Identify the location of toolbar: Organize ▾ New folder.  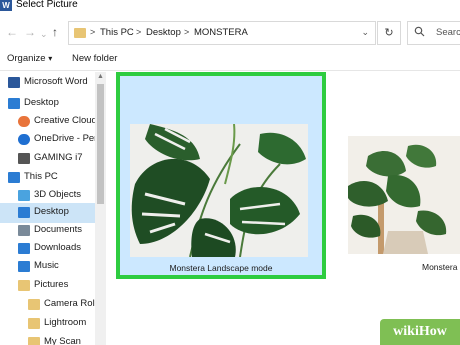
(230, 59).